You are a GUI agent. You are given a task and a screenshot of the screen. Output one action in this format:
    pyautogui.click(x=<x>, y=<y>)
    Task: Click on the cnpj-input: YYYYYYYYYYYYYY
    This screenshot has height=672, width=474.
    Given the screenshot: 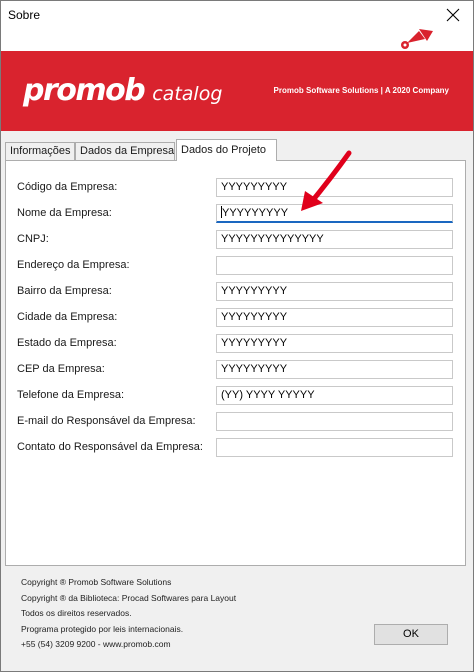 What is the action you would take?
    pyautogui.click(x=334, y=239)
    